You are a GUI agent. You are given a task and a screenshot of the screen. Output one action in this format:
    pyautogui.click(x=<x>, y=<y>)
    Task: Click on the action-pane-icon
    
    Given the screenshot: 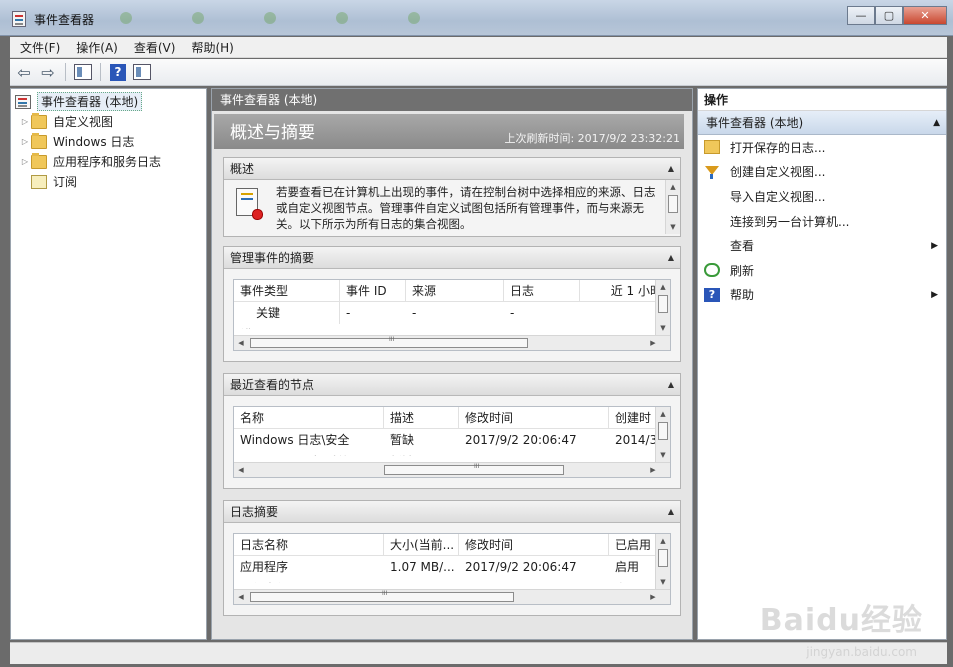 What is the action you would take?
    pyautogui.click(x=142, y=72)
    